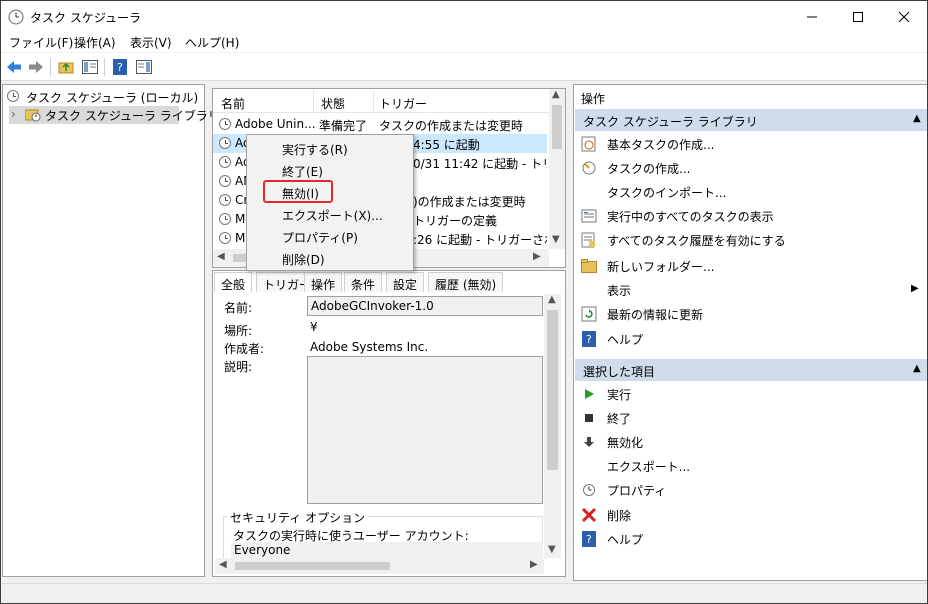 This screenshot has width=928, height=604. What do you see at coordinates (41, 42) in the screenshot?
I see `menu-file: ファイル(F)` at bounding box center [41, 42].